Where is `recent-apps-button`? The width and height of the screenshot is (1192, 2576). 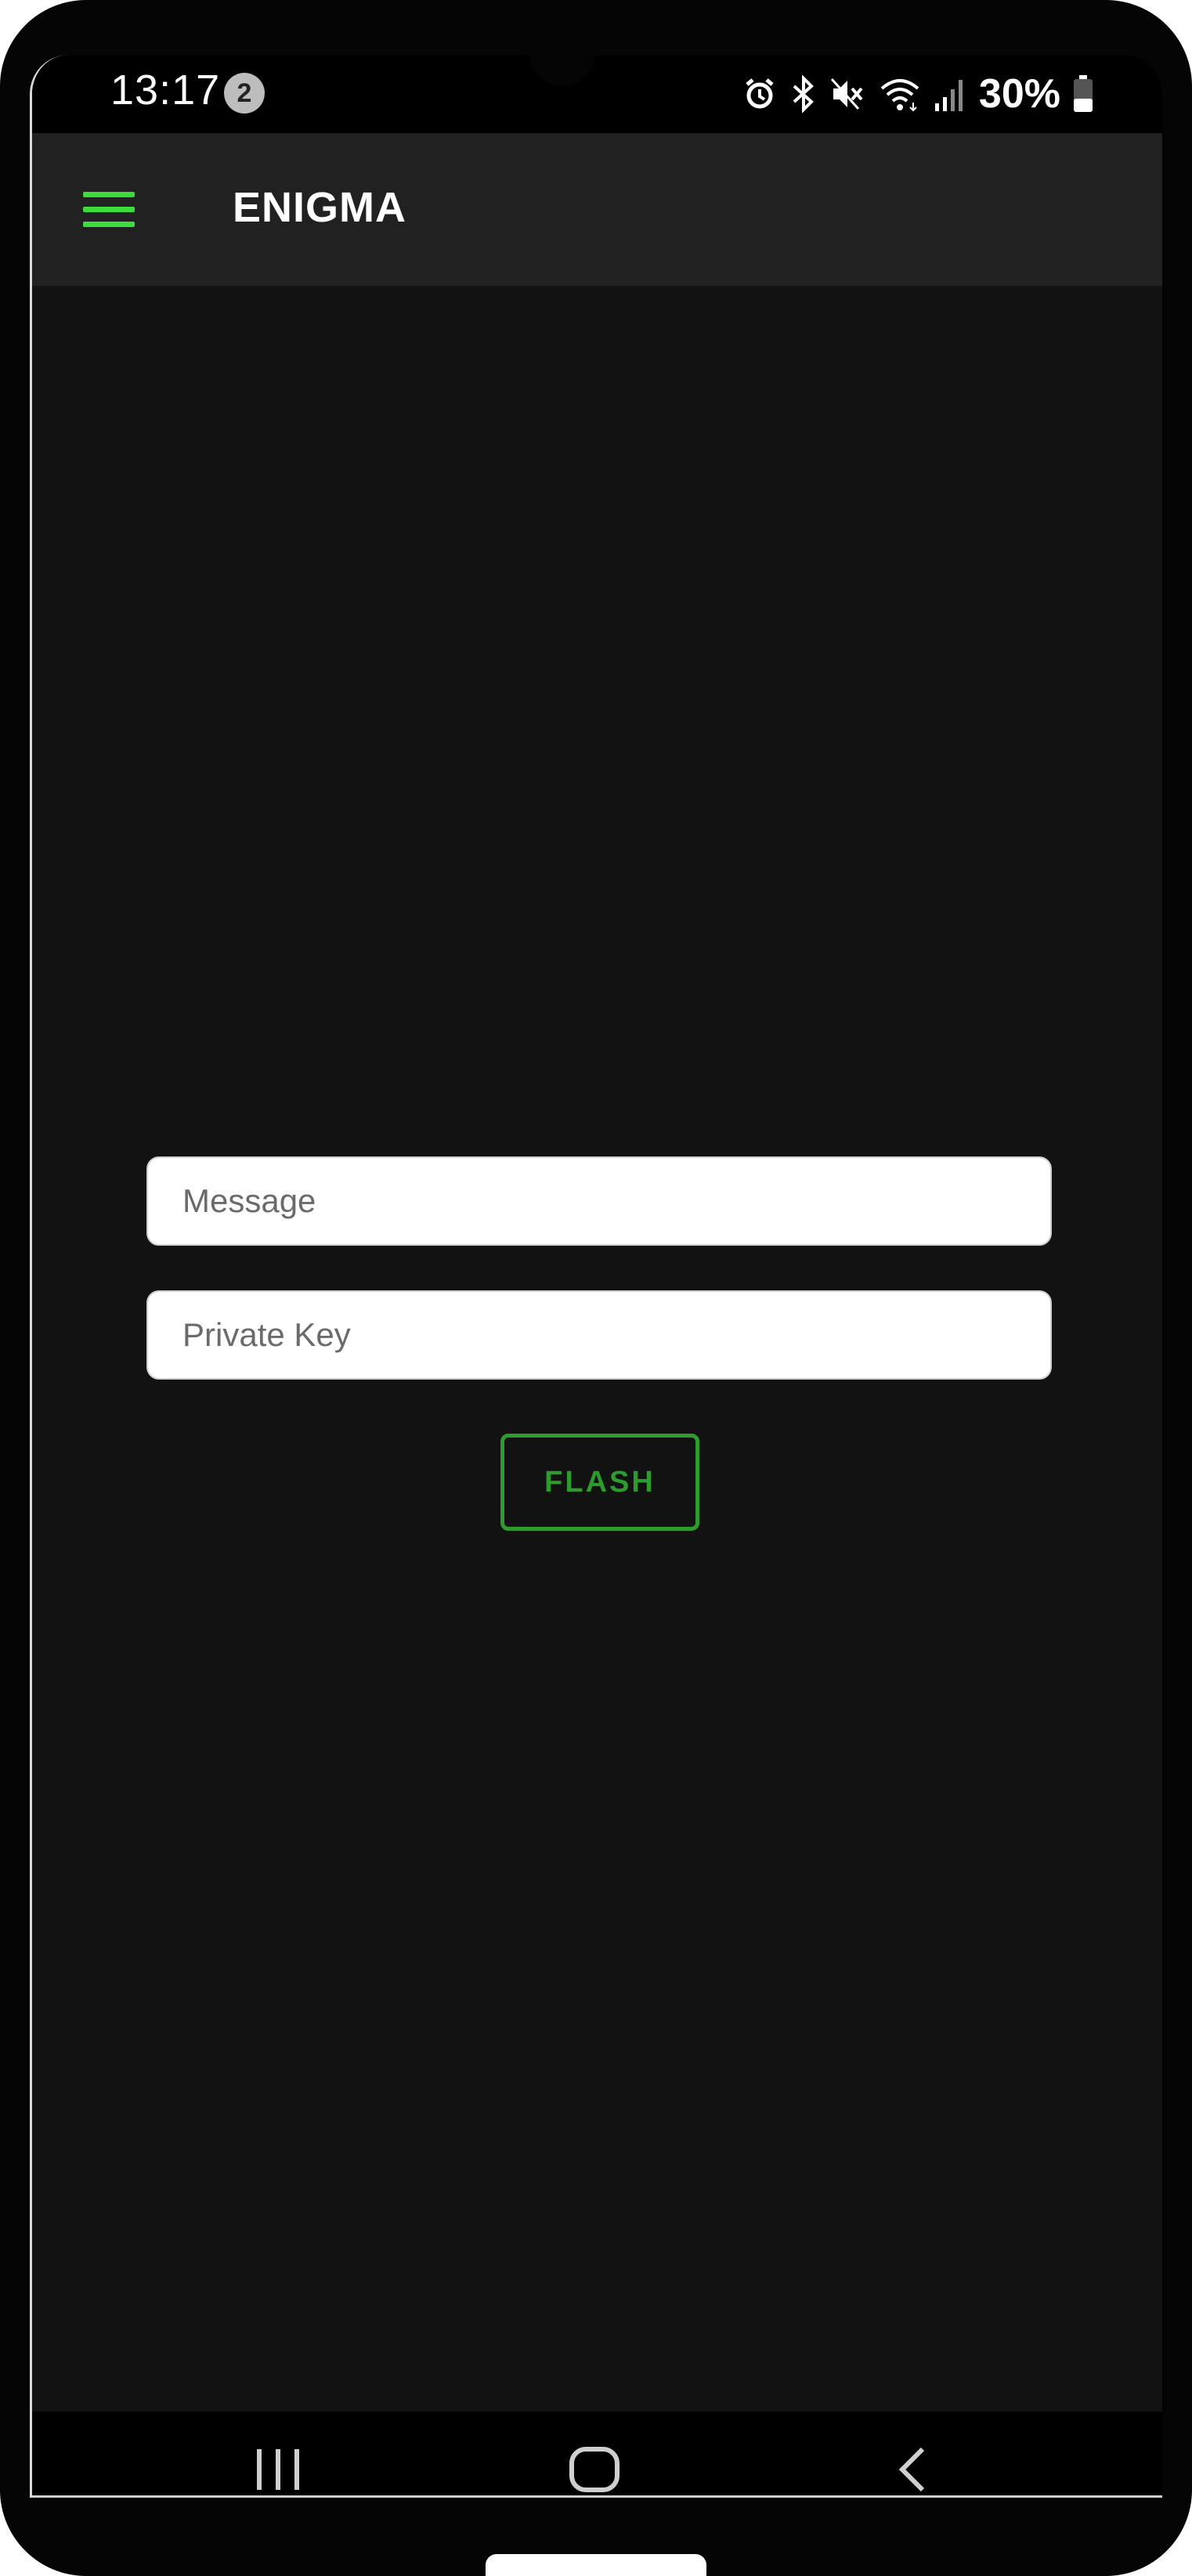
recent-apps-button is located at coordinates (278, 2464).